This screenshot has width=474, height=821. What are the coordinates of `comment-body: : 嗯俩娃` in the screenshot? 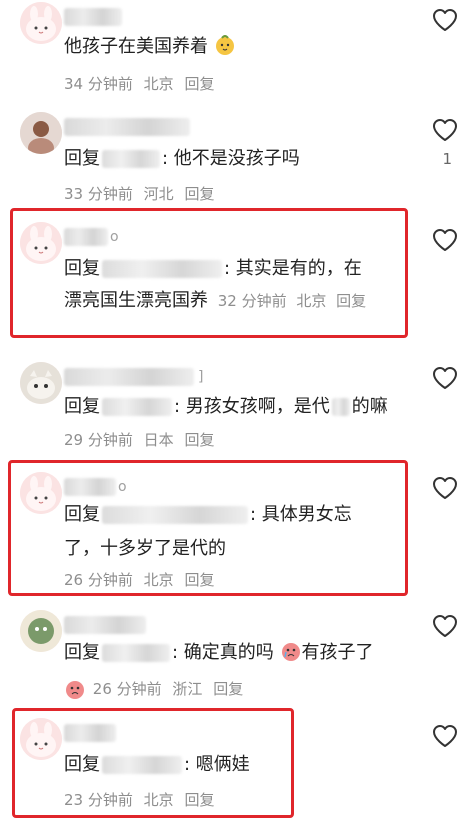 It's located at (217, 764).